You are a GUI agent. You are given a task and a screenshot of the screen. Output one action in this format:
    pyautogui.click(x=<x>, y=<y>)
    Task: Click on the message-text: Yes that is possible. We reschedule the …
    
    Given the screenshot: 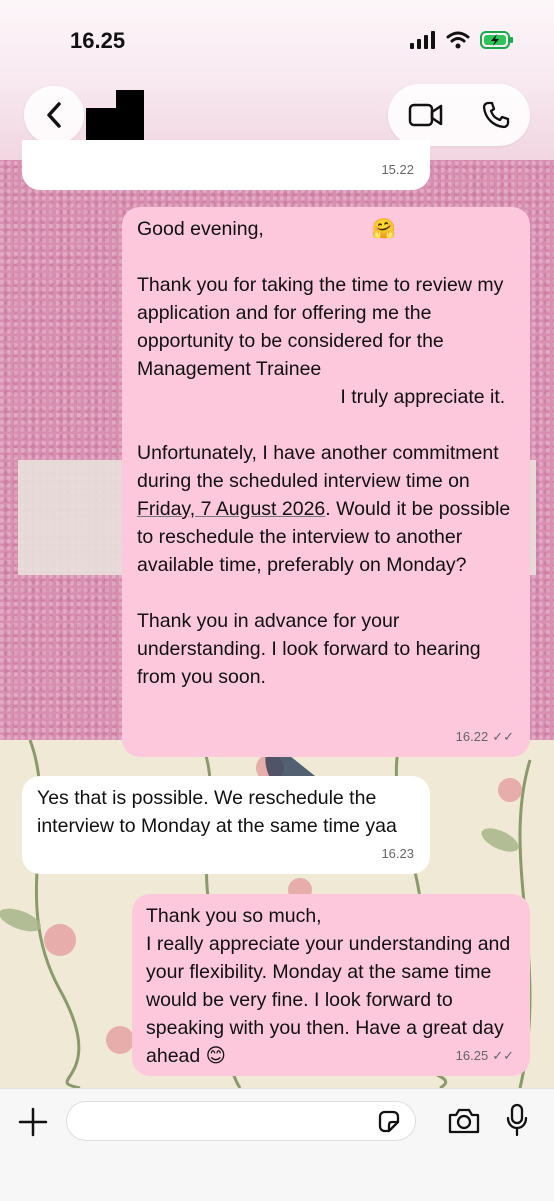 What is the action you would take?
    pyautogui.click(x=217, y=812)
    